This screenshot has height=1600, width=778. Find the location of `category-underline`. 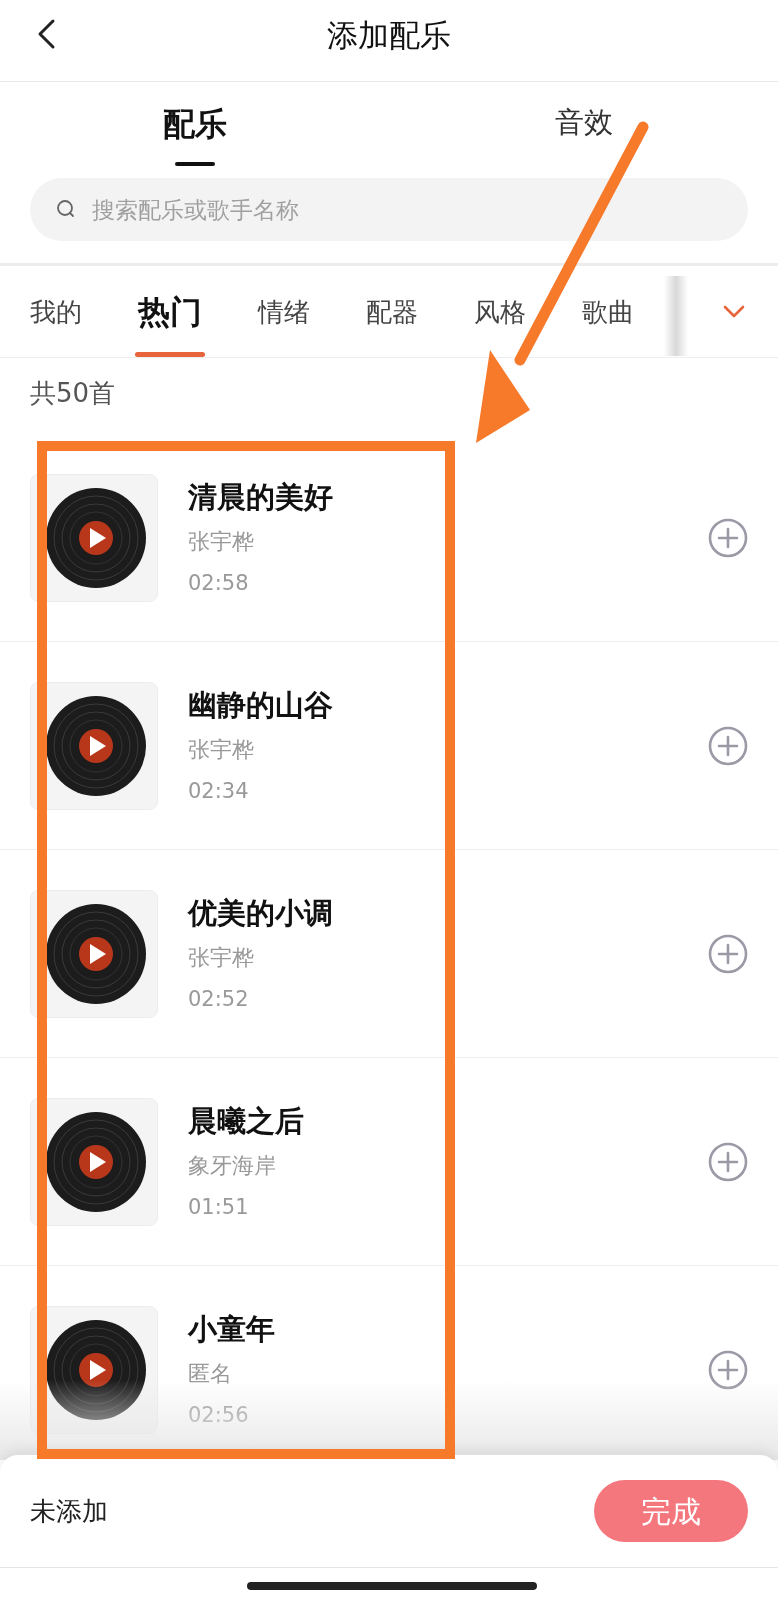

category-underline is located at coordinates (170, 354).